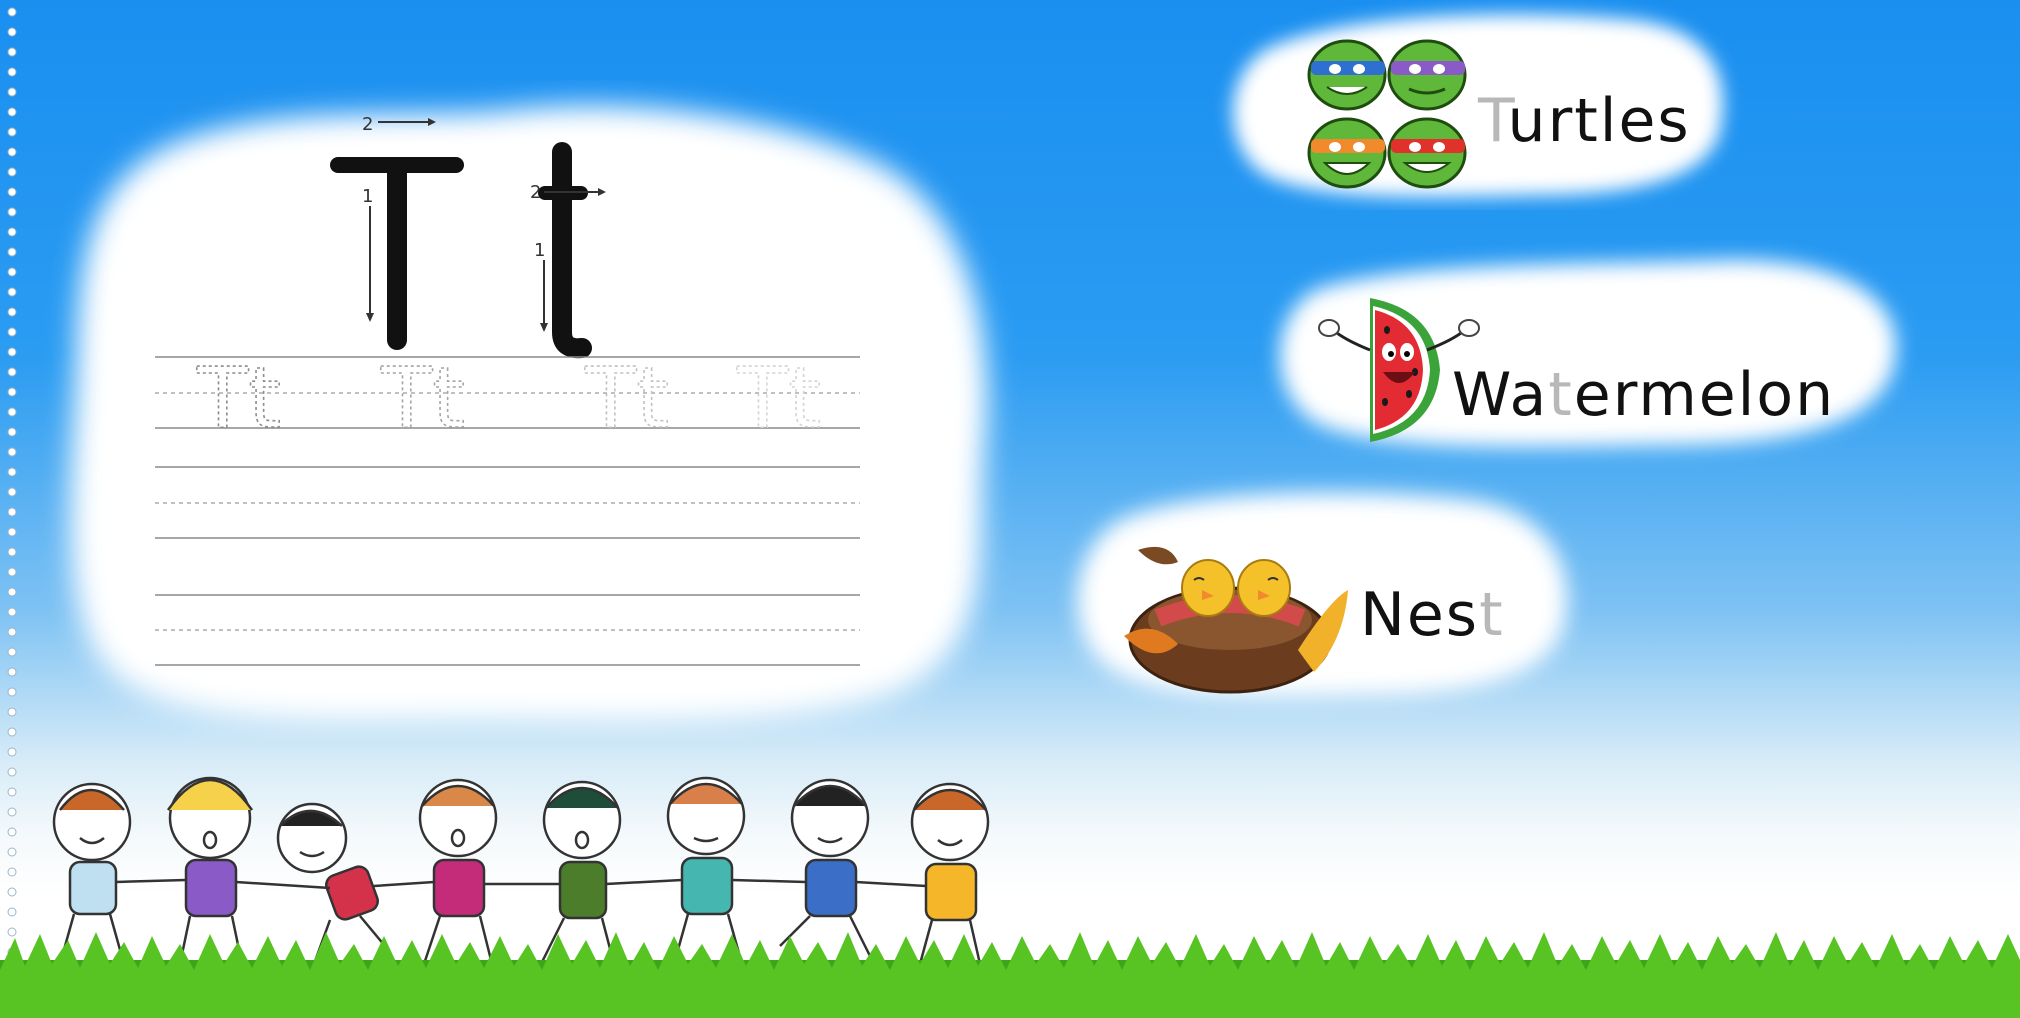 Image resolution: width=2020 pixels, height=1018 pixels. Describe the element at coordinates (1561, 395) in the screenshot. I see `word-watermelon-highlight: t` at that location.